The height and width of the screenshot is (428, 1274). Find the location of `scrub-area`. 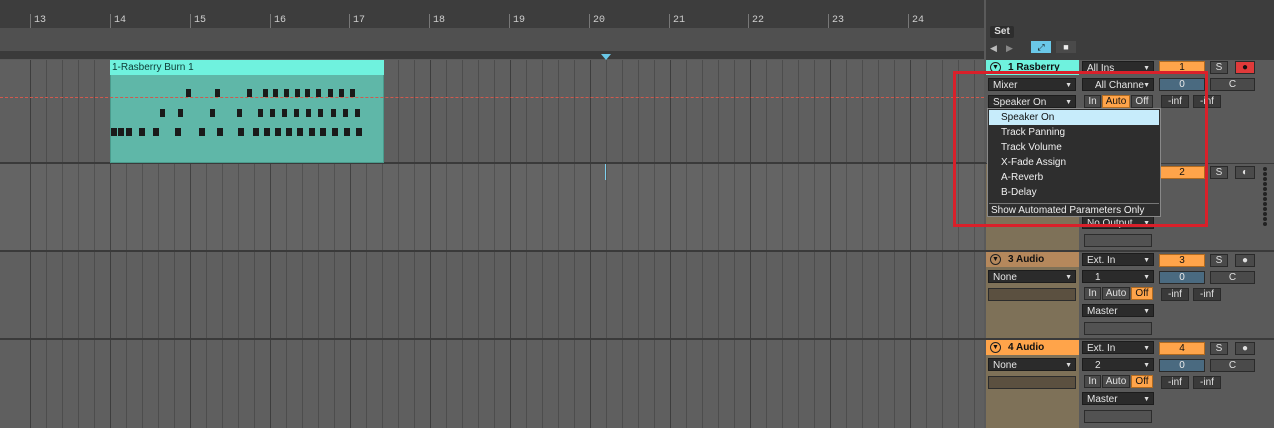

scrub-area is located at coordinates (492, 55).